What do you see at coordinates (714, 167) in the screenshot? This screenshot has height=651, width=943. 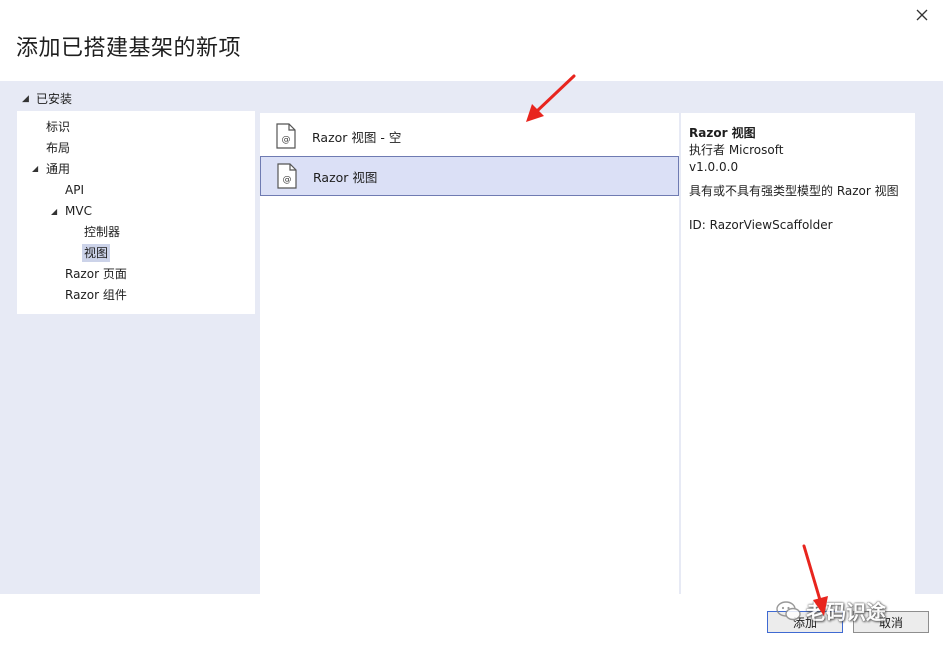 I see `details-version: v1.0.0.0` at bounding box center [714, 167].